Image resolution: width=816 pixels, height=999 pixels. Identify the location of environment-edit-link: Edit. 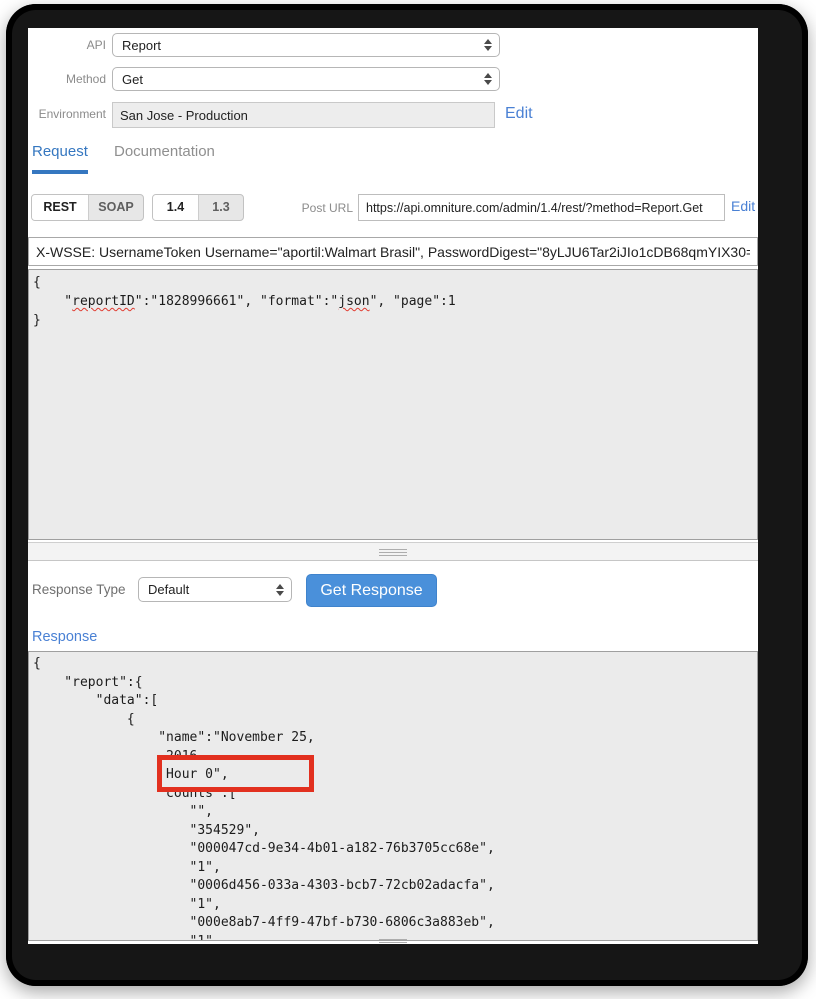
(519, 114).